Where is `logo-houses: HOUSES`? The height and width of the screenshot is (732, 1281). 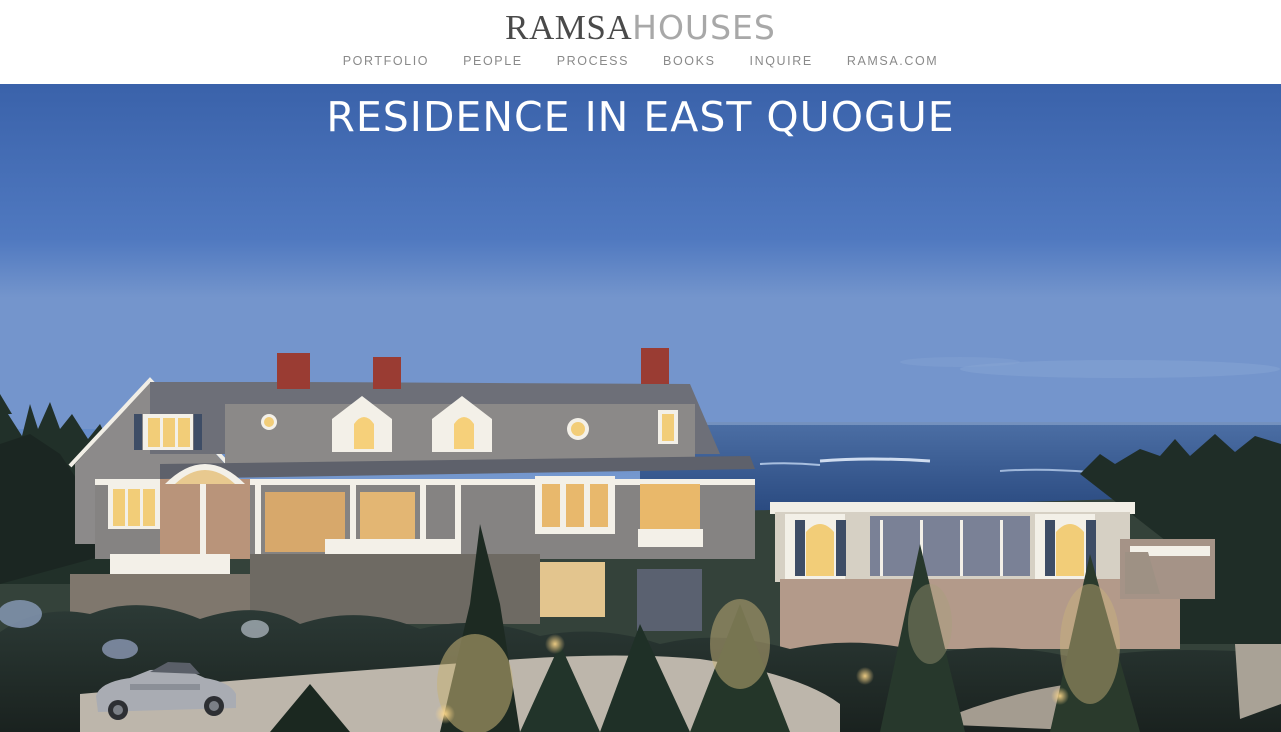 logo-houses: HOUSES is located at coordinates (704, 27).